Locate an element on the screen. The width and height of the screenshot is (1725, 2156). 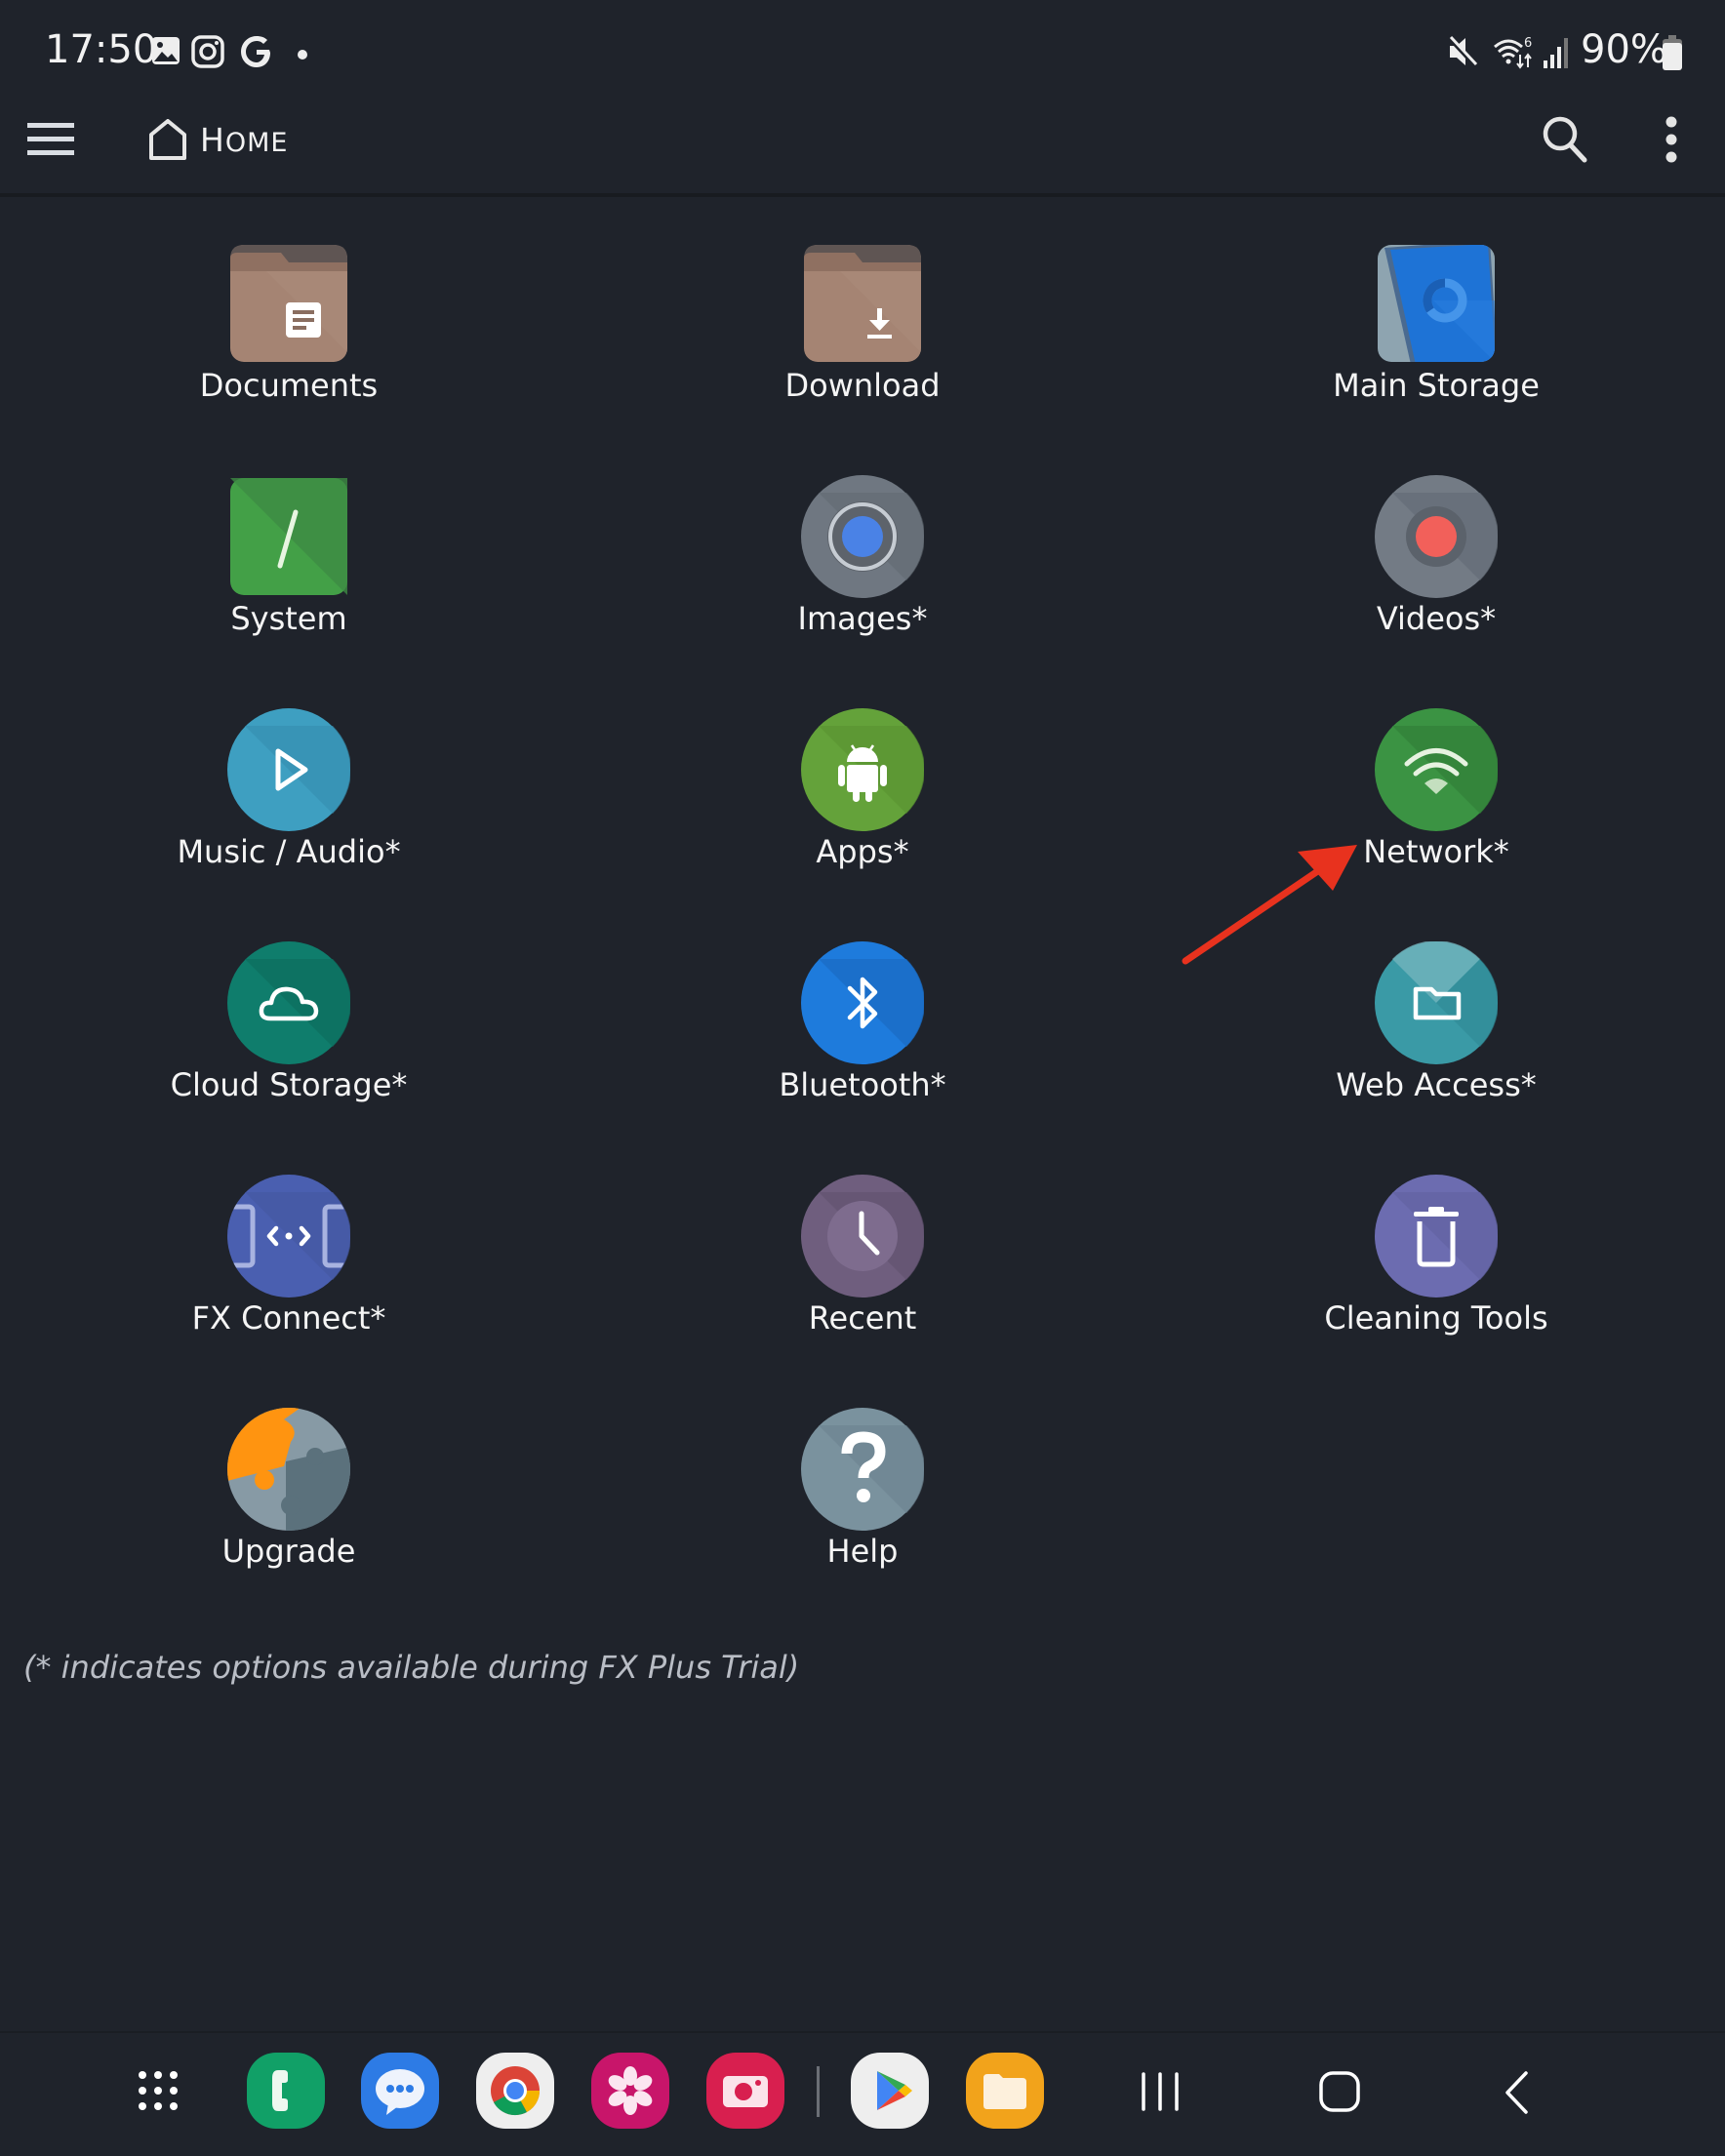
blossom-app-icon is located at coordinates (630, 2090).